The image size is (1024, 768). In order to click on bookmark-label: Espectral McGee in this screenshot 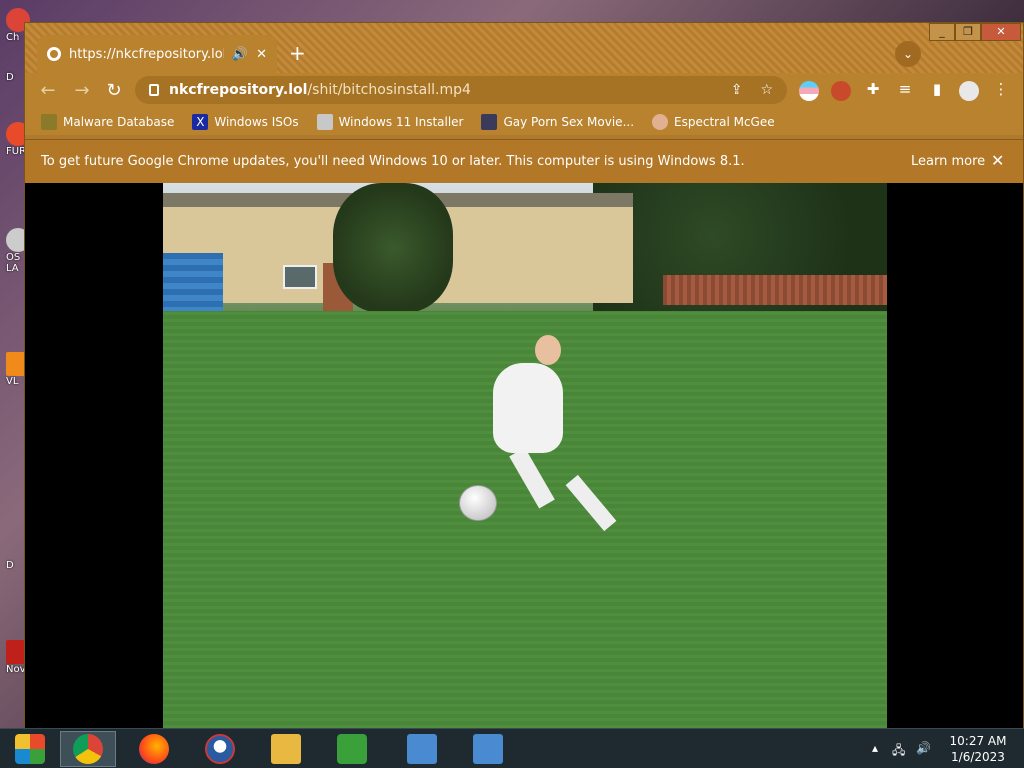, I will do `click(724, 122)`.